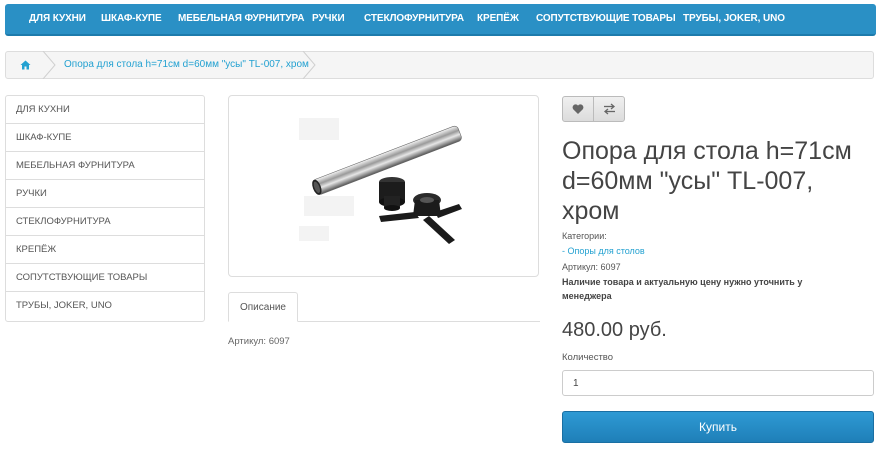 The width and height of the screenshot is (881, 450). Describe the element at coordinates (414, 19) in the screenshot. I see `nav-item-glass-fittings: СТЕКЛОФУРНИТУРА` at that location.